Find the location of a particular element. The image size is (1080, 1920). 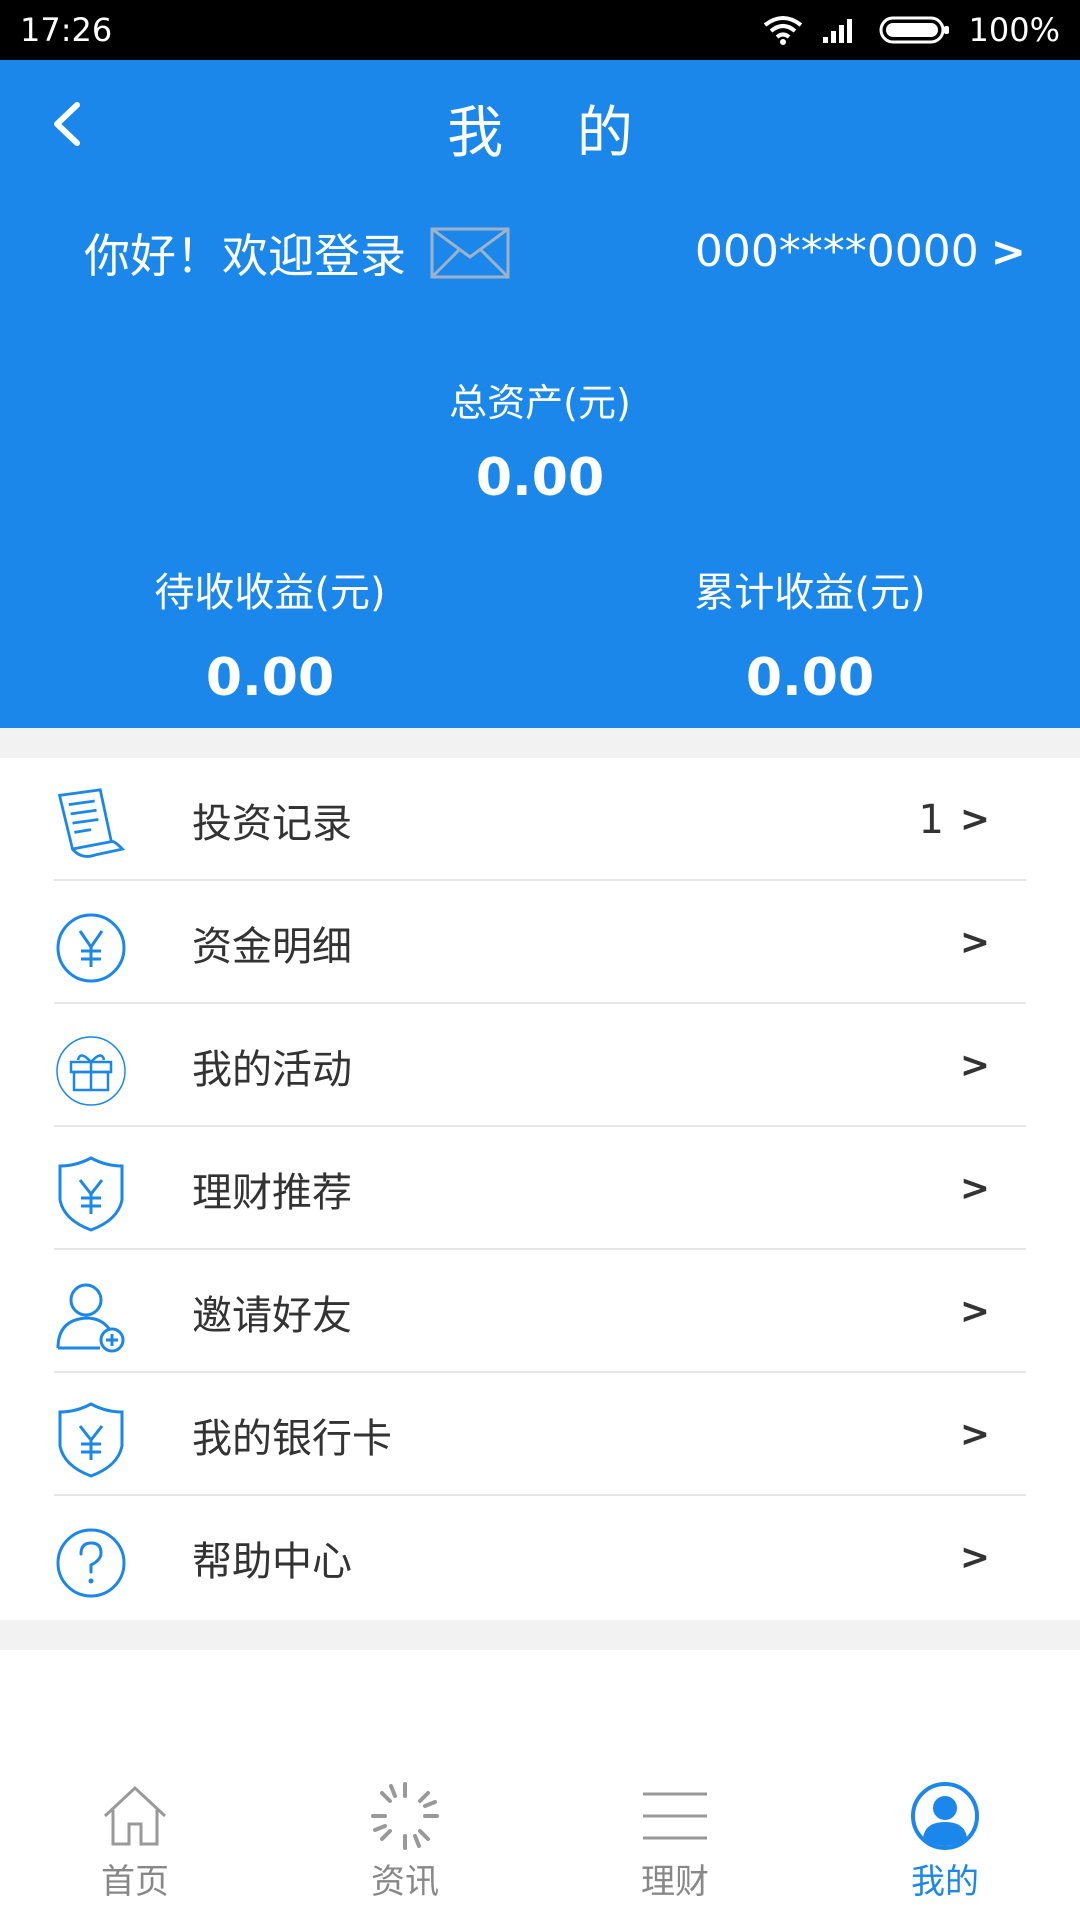

status-indicators: 100% is located at coordinates (911, 30).